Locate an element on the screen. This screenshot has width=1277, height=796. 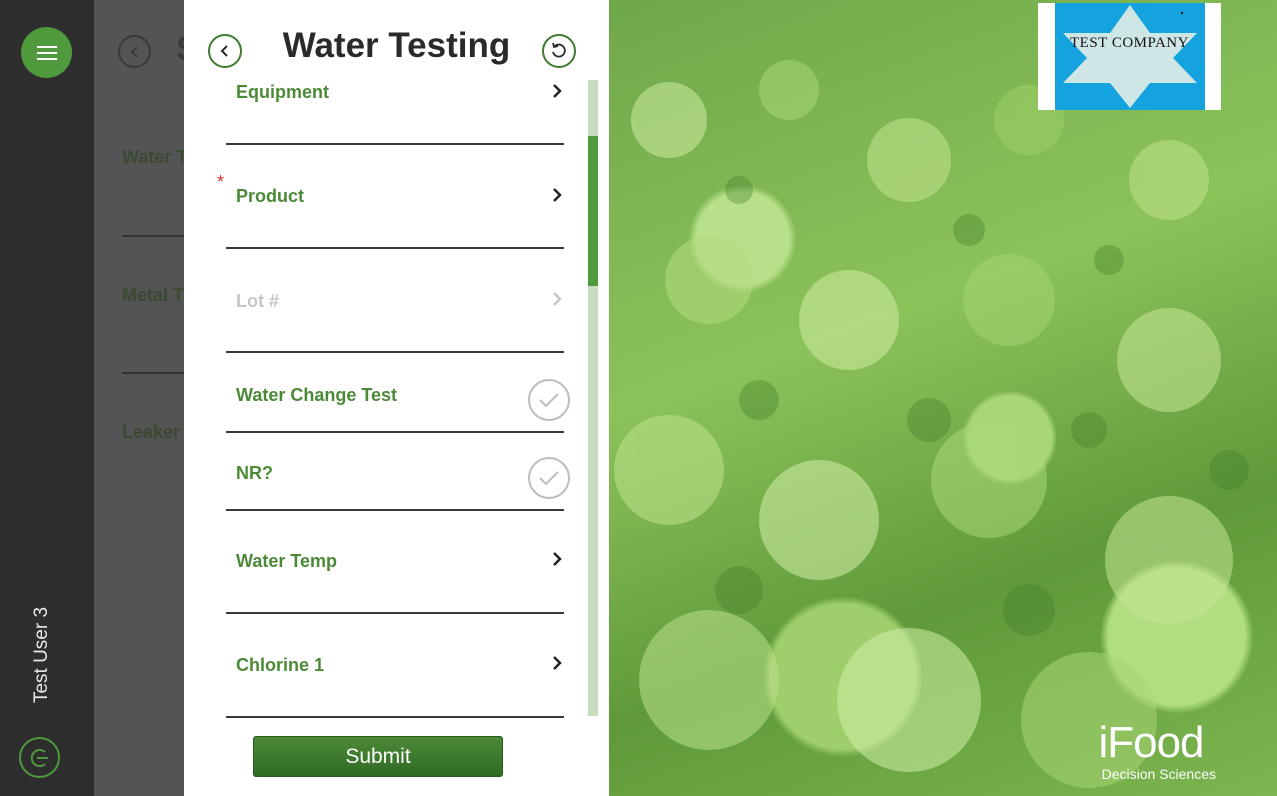
refresh-icon is located at coordinates (559, 50).